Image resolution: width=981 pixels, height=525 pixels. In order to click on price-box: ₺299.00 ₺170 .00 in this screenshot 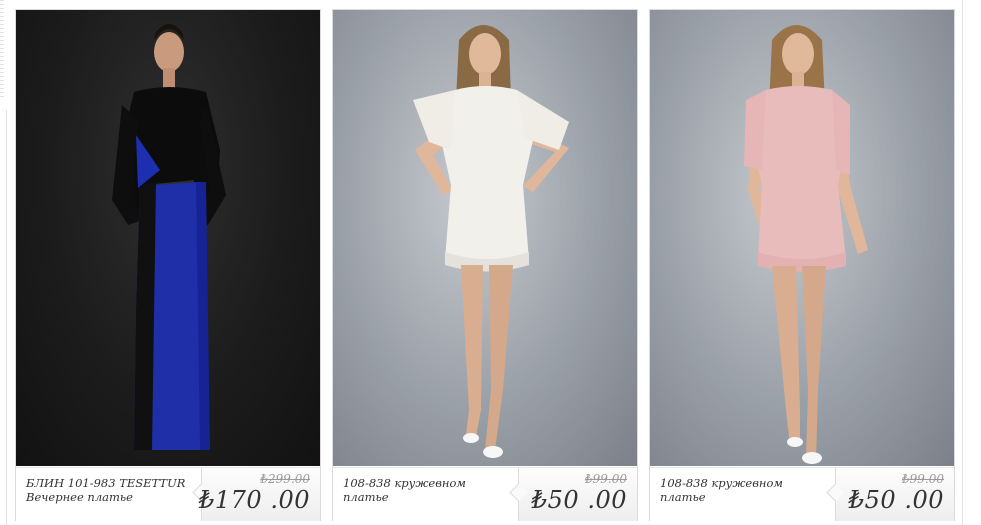, I will do `click(259, 494)`.